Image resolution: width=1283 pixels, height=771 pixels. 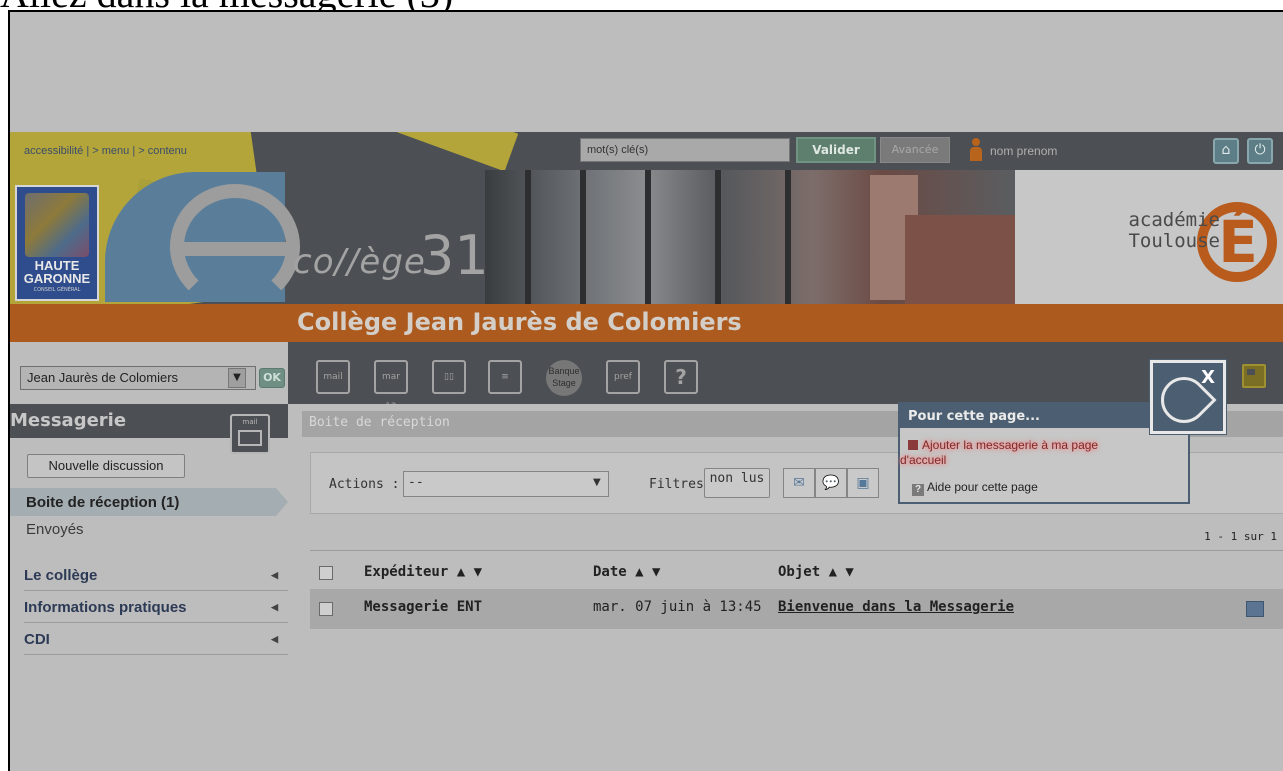 What do you see at coordinates (896, 607) in the screenshot?
I see `row-subject-link: Bienvenue dans la Messagerie` at bounding box center [896, 607].